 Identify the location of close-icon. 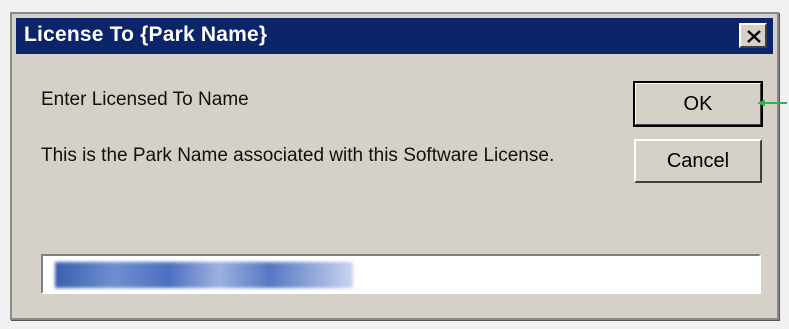
(754, 36).